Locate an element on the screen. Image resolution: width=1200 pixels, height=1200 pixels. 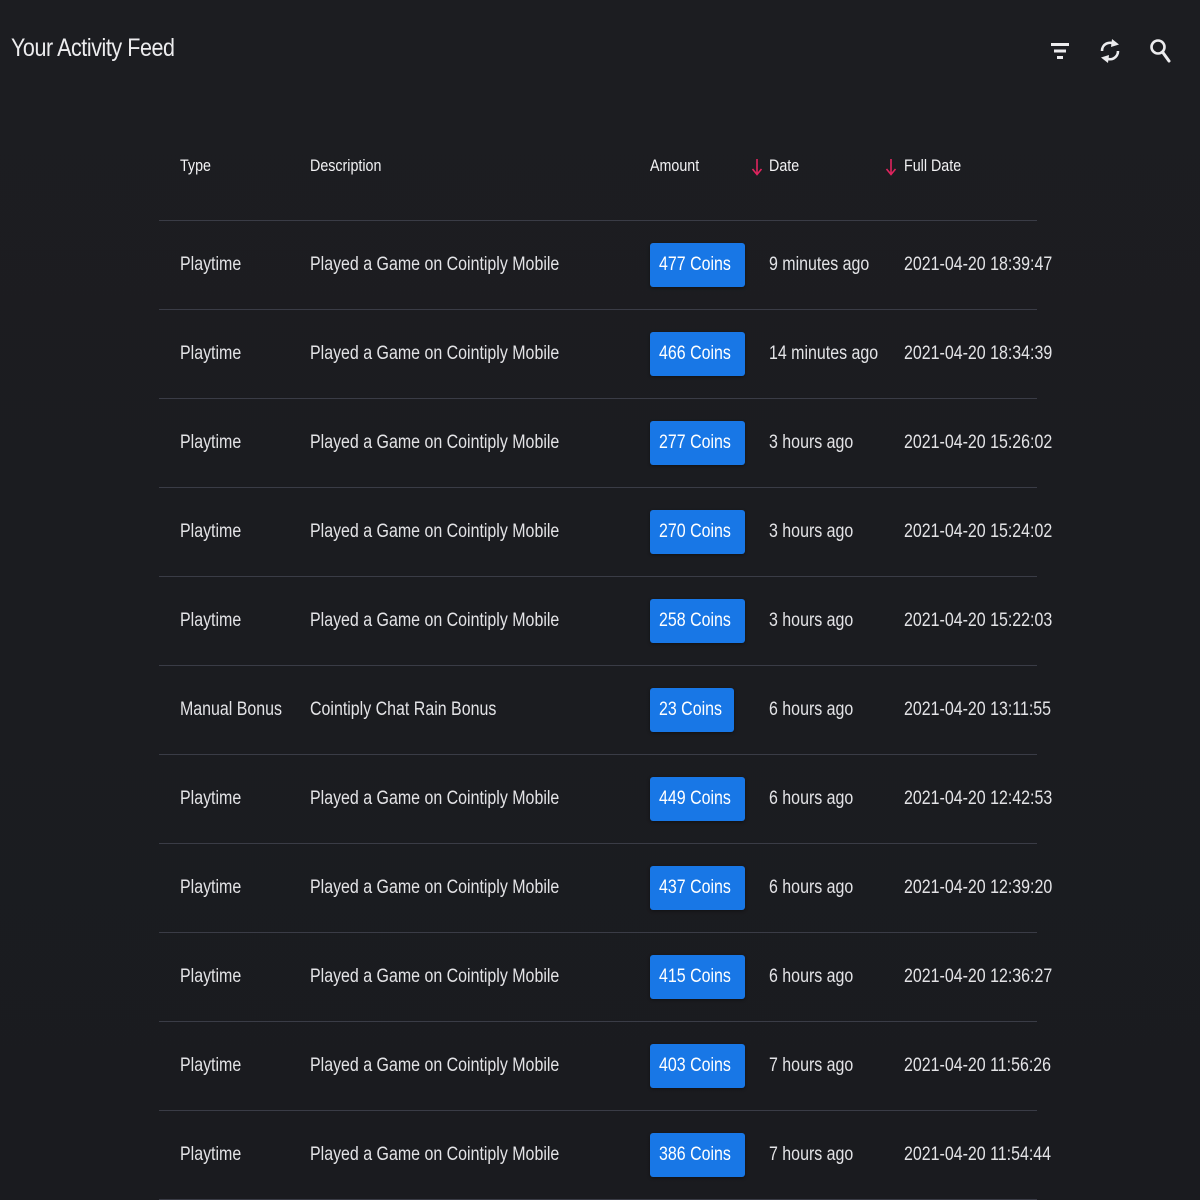
amount-badge: 403 Coins is located at coordinates (697, 1066).